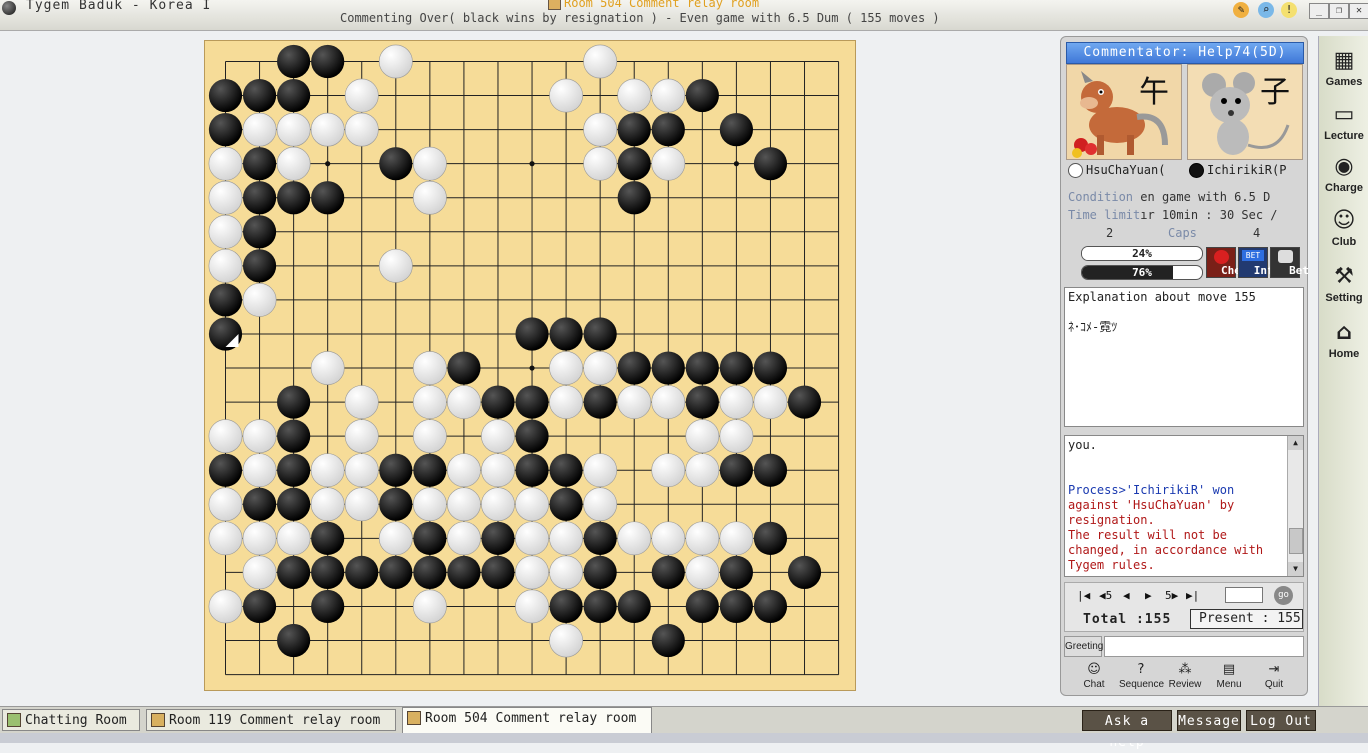 The width and height of the screenshot is (1368, 753). What do you see at coordinates (1148, 595) in the screenshot?
I see `forward-button: ▶` at bounding box center [1148, 595].